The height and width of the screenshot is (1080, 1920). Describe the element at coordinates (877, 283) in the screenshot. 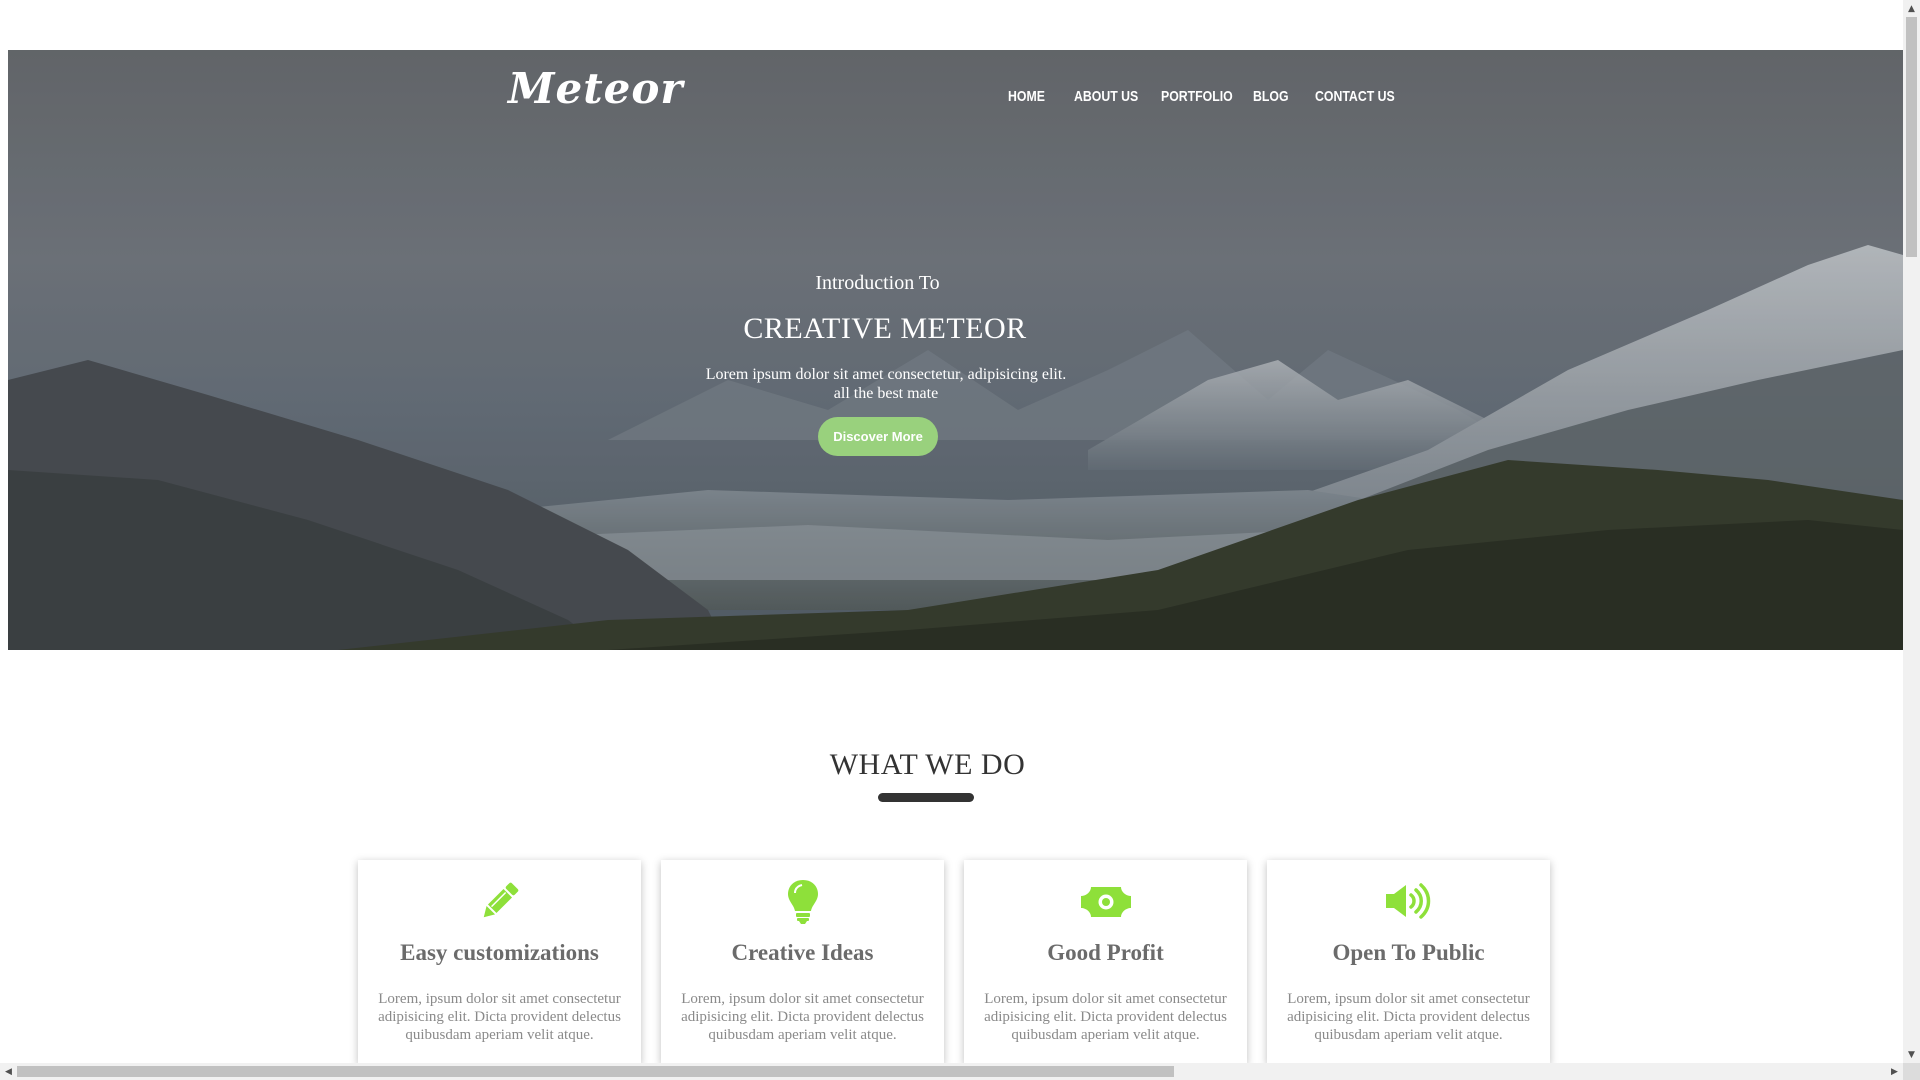

I see `hero-intro: Introduction To` at that location.